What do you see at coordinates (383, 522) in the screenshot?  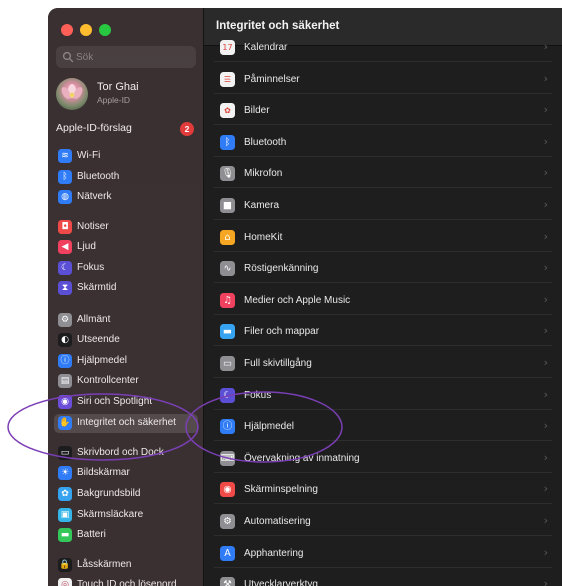 I see `permission-row-automatisering: ⚙ Automatisering ›` at bounding box center [383, 522].